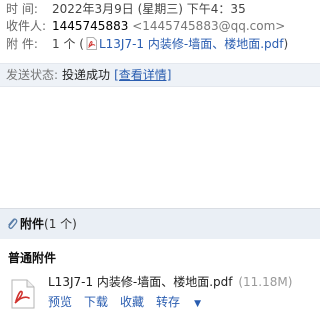  Describe the element at coordinates (142, 75) in the screenshot. I see `view-details-link: [查看详情]` at that location.